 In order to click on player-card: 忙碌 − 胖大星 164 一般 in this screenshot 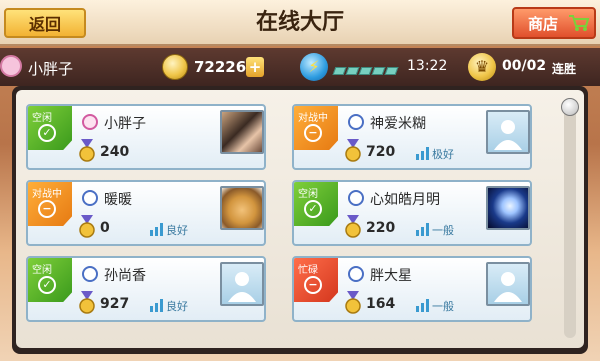, I will do `click(412, 289)`.